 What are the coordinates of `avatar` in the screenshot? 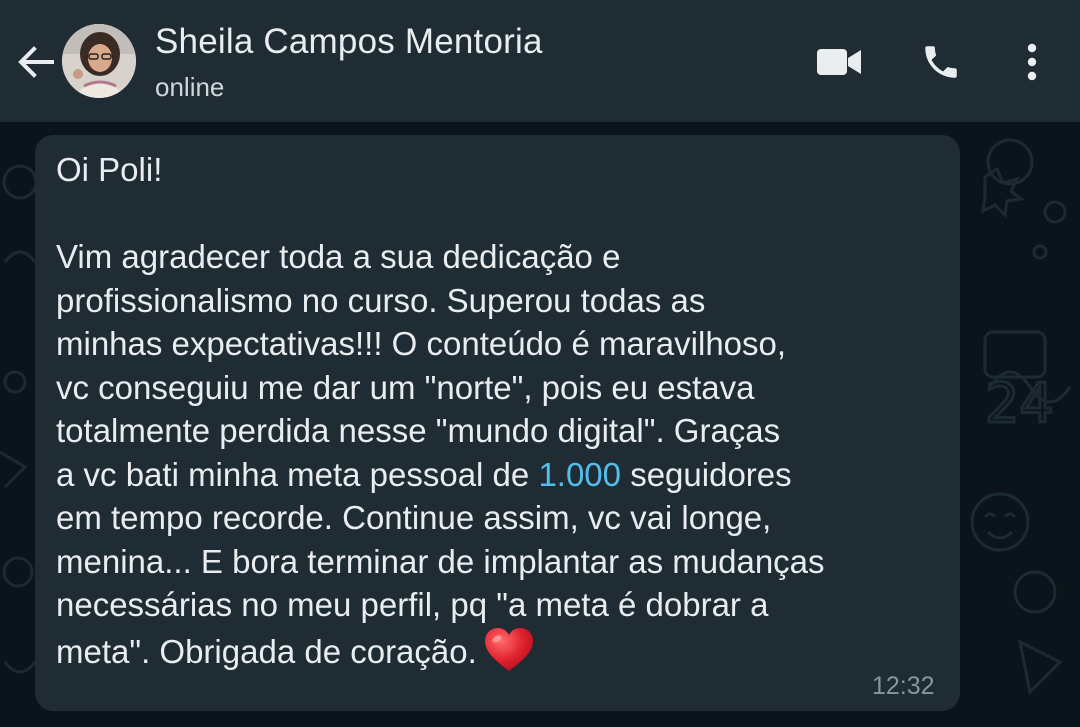 It's located at (99, 61).